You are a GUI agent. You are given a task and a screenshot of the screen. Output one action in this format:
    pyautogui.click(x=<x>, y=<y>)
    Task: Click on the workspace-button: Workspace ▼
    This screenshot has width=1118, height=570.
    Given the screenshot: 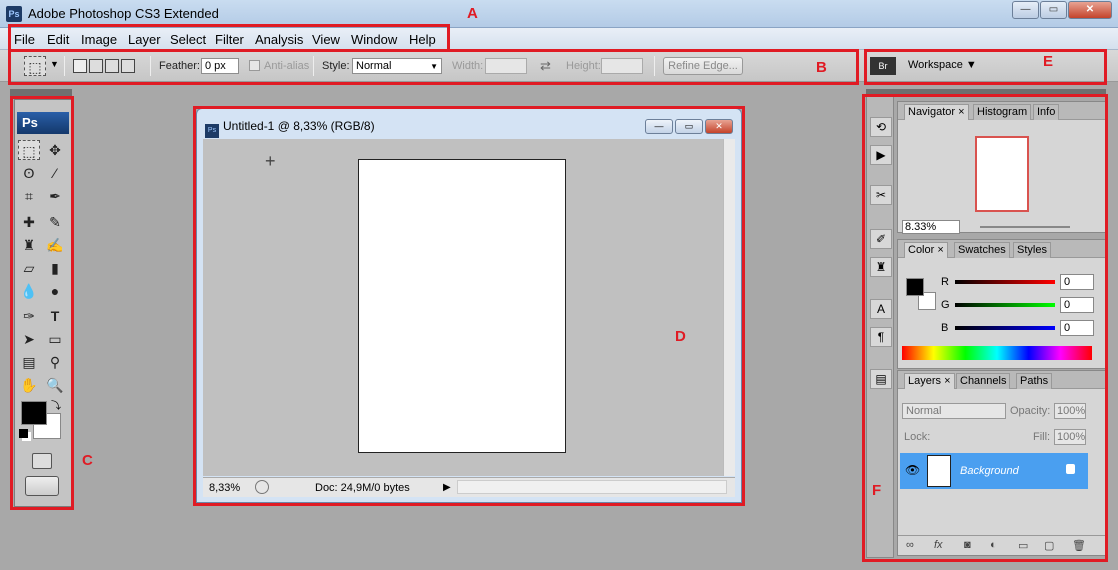 What is the action you would take?
    pyautogui.click(x=943, y=68)
    